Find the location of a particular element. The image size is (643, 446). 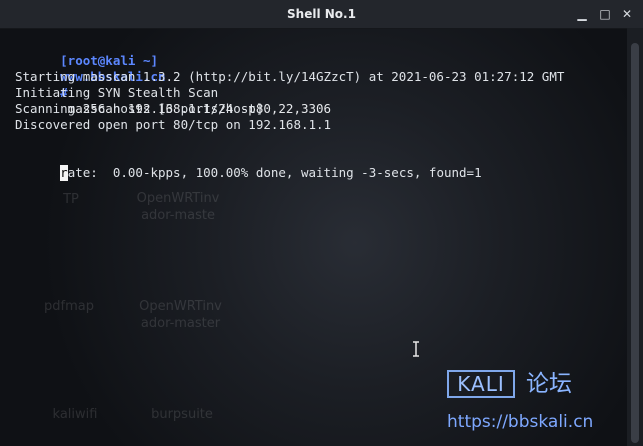

close-icon: ✕ is located at coordinates (627, 14).